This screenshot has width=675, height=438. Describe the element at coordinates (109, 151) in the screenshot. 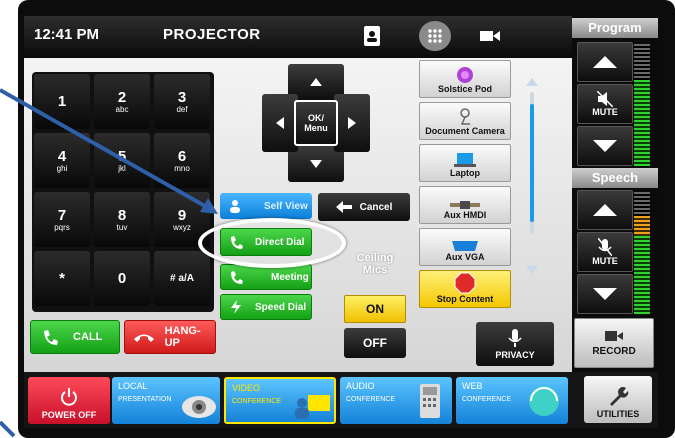

I see `pointer-arrow` at that location.